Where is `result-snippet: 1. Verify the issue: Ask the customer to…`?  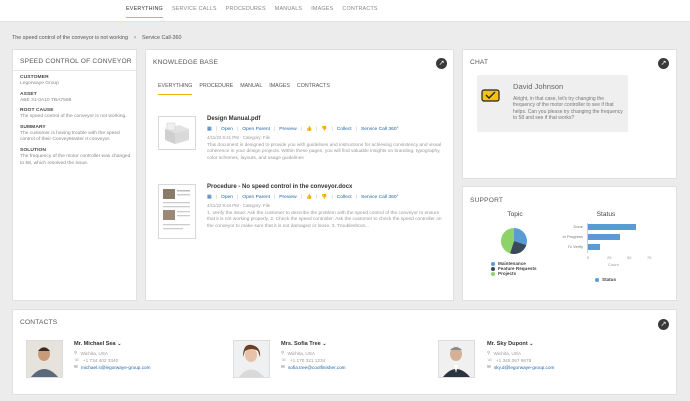 result-snippet: 1. Verify the issue: Ask the customer to… is located at coordinates (324, 220).